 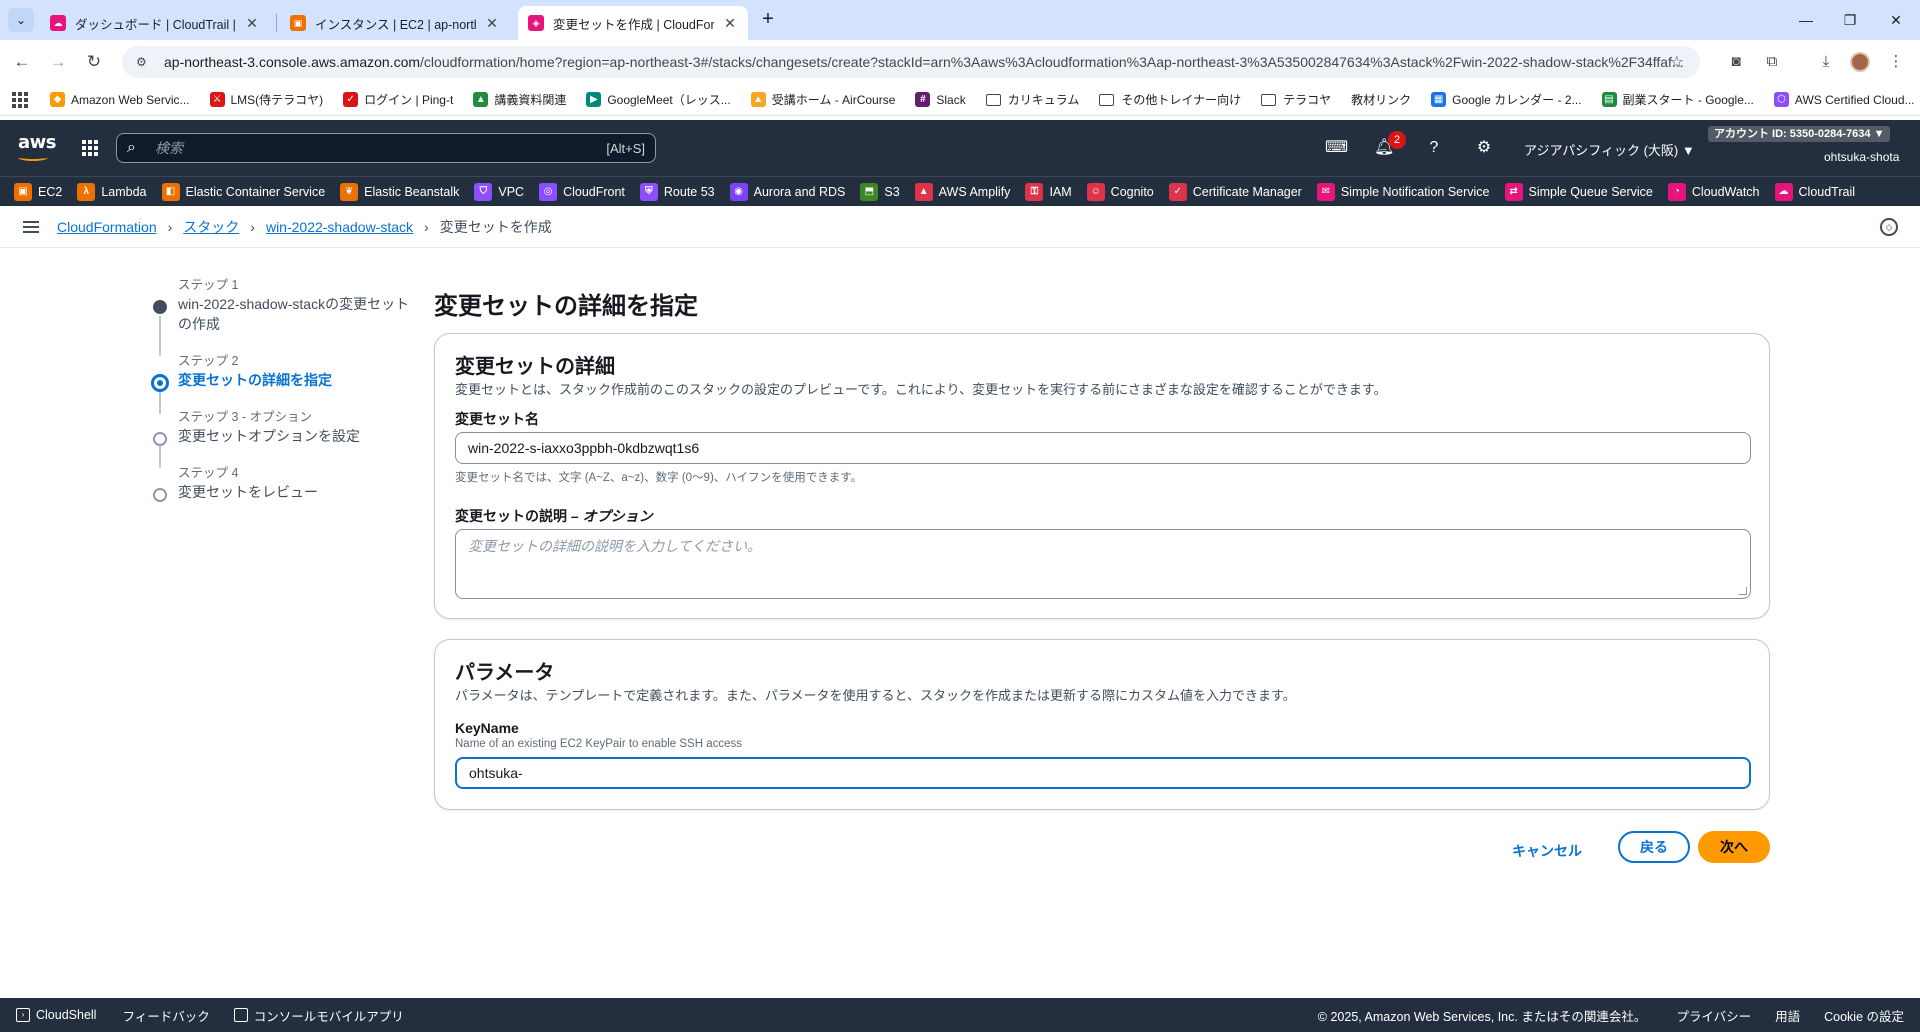 I want to click on aws-logo: aws, so click(x=37, y=147).